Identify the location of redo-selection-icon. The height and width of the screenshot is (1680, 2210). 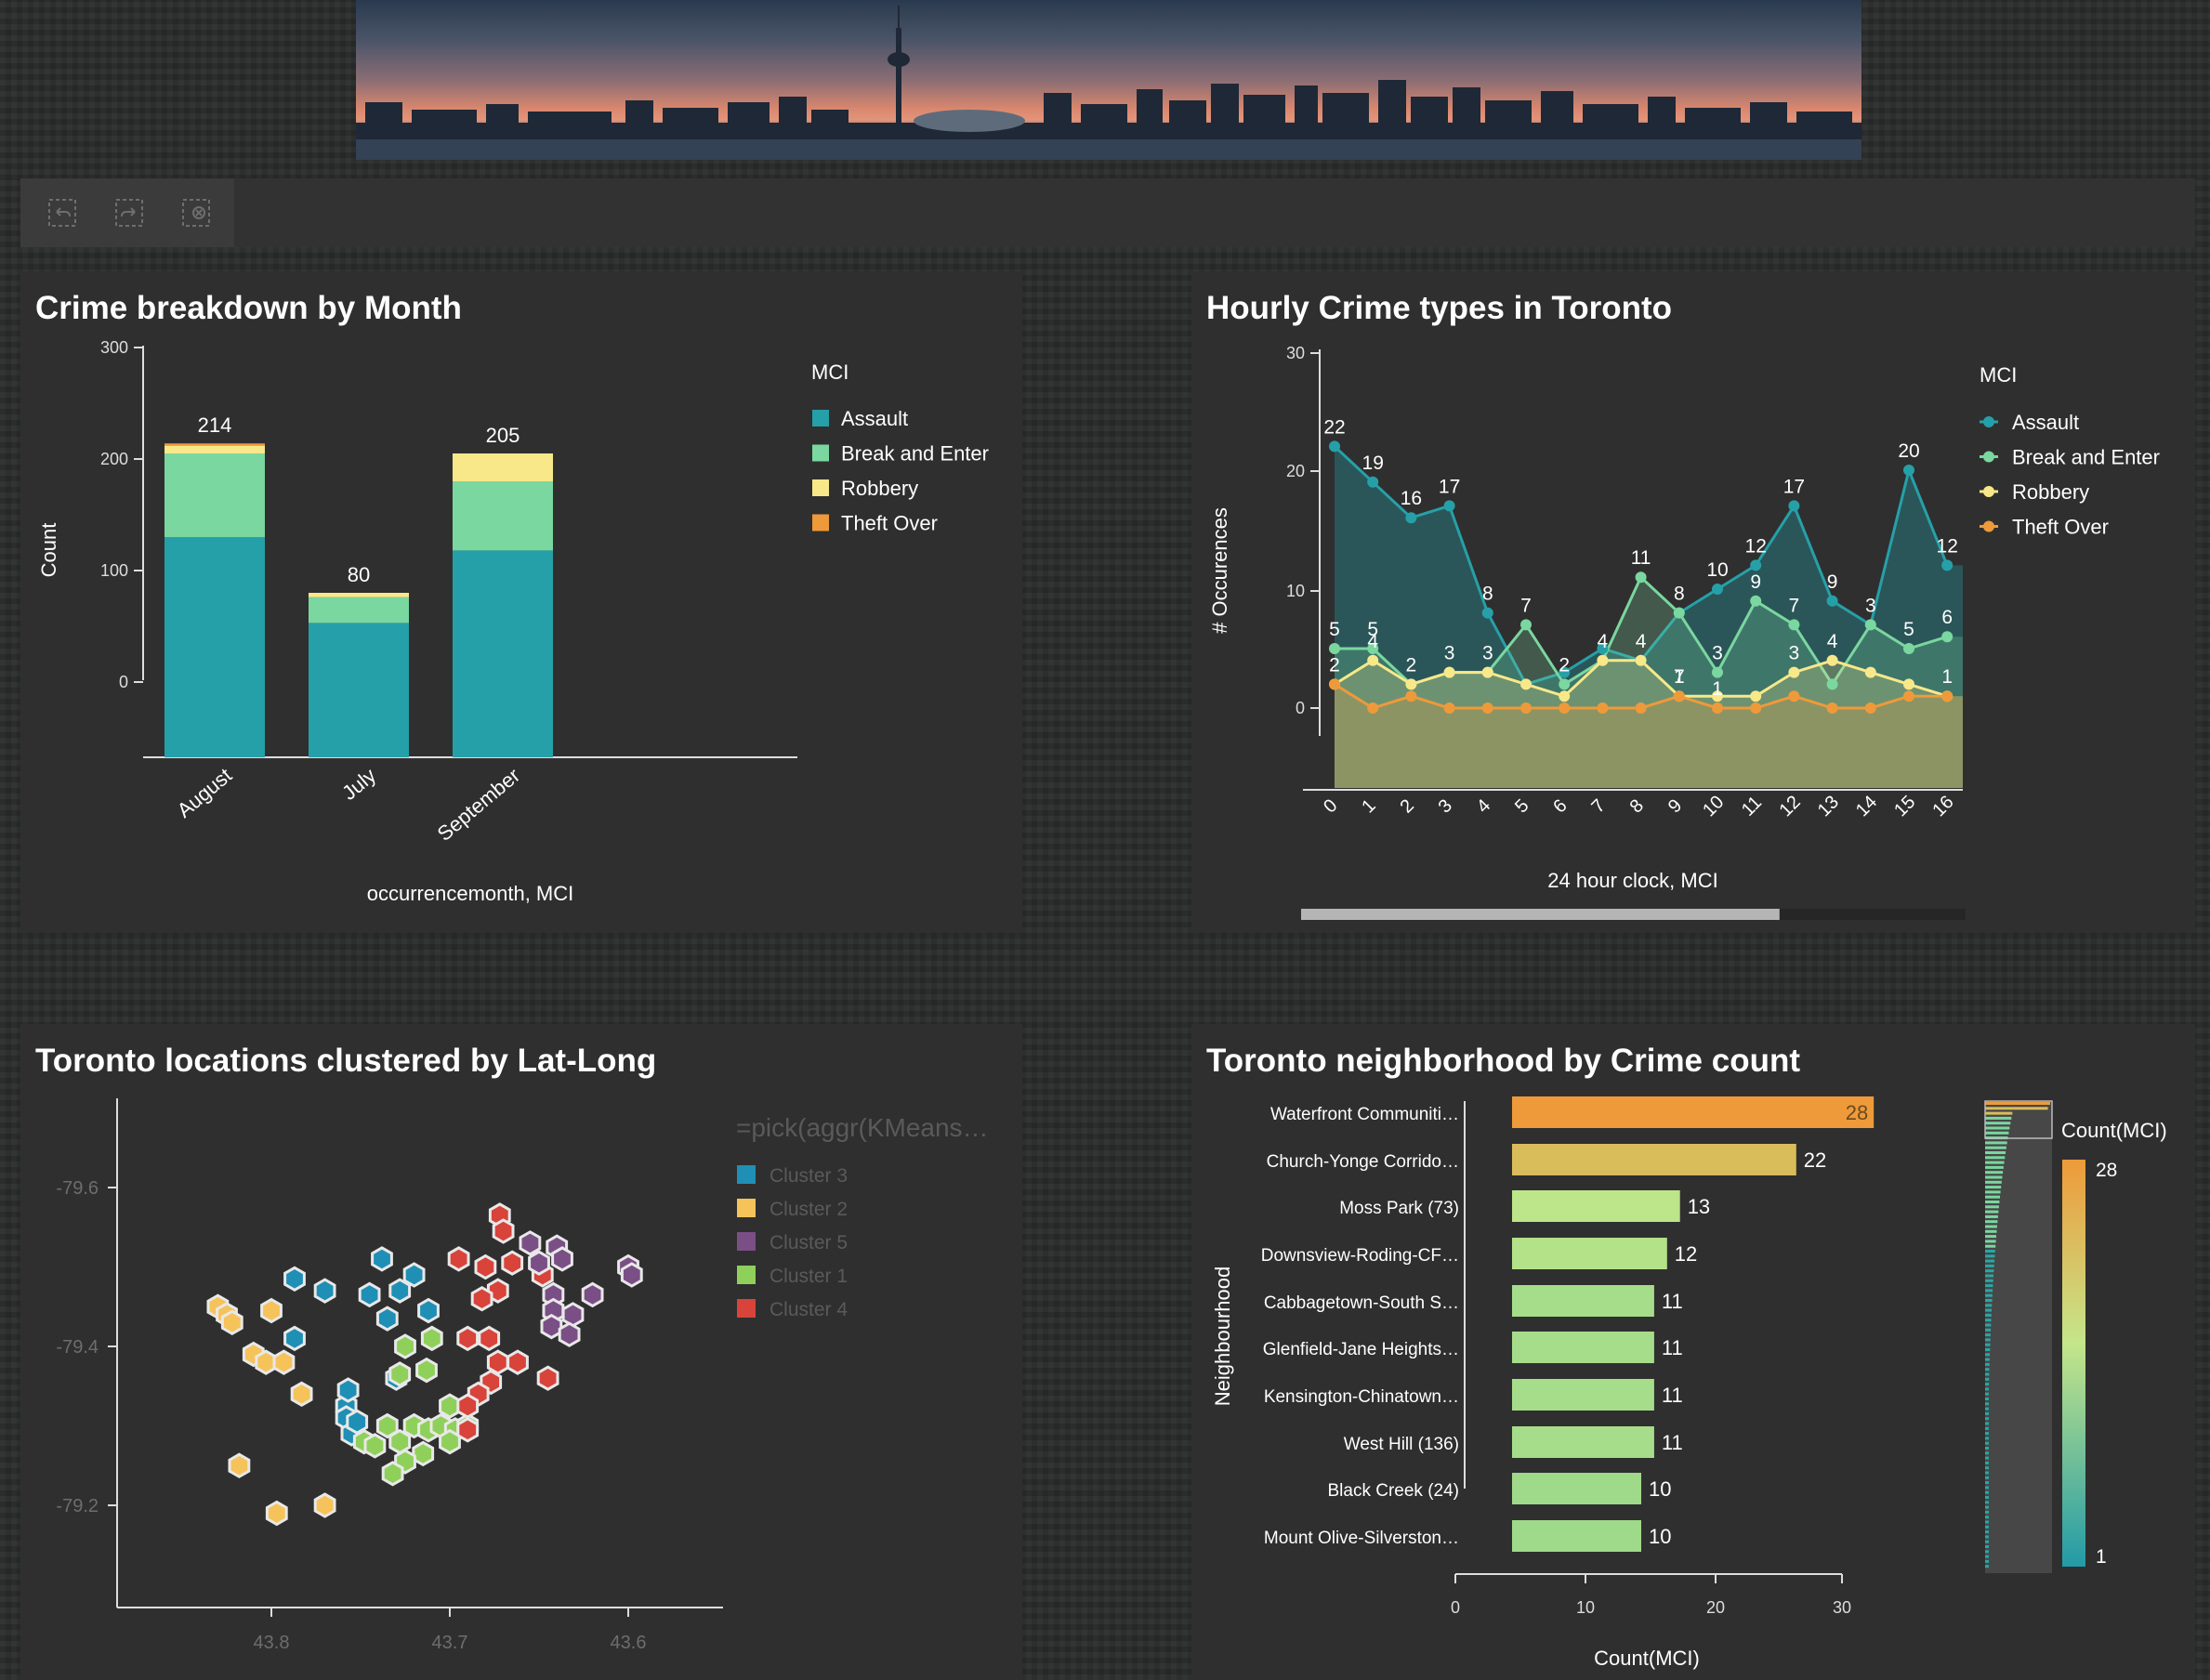
(129, 213).